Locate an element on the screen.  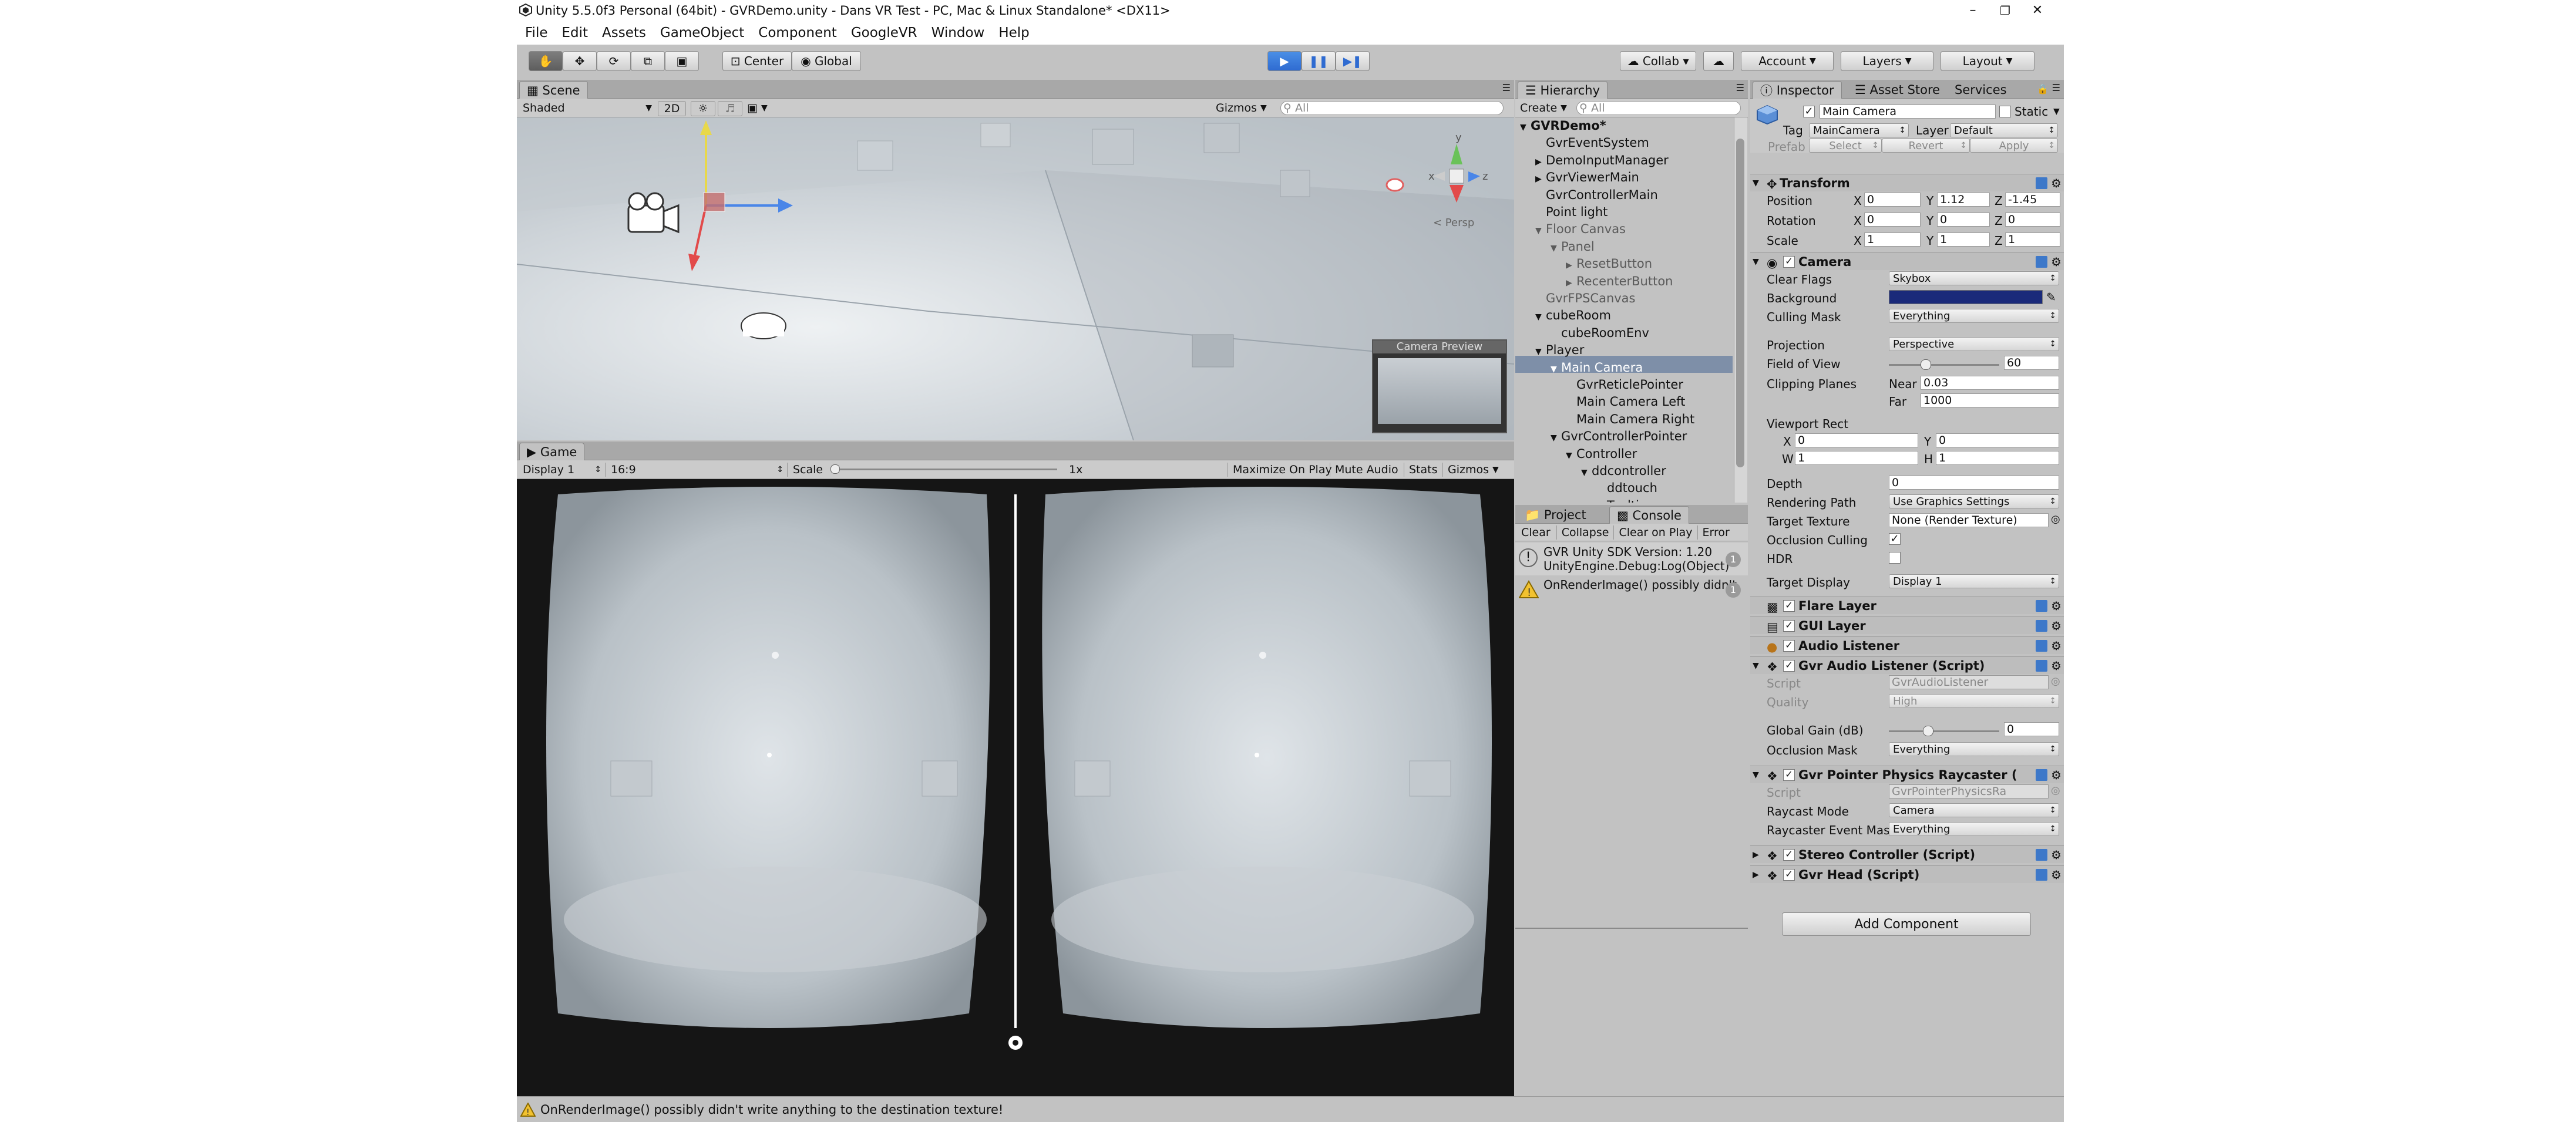
global-gain-slider is located at coordinates (1944, 731).